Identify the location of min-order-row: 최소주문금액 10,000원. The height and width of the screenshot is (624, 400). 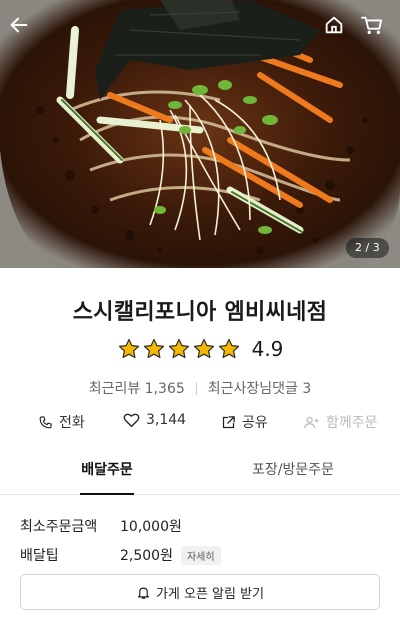
(101, 526).